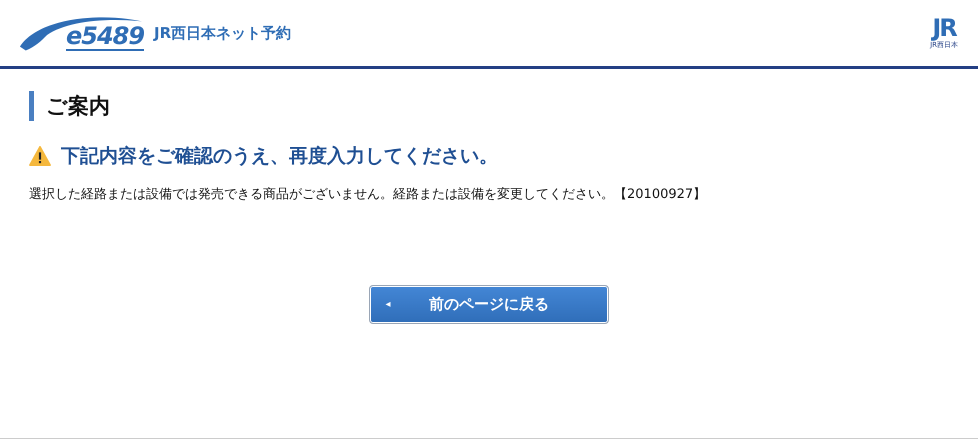 The image size is (978, 439). What do you see at coordinates (105, 37) in the screenshot?
I see `logo-text: e5489` at bounding box center [105, 37].